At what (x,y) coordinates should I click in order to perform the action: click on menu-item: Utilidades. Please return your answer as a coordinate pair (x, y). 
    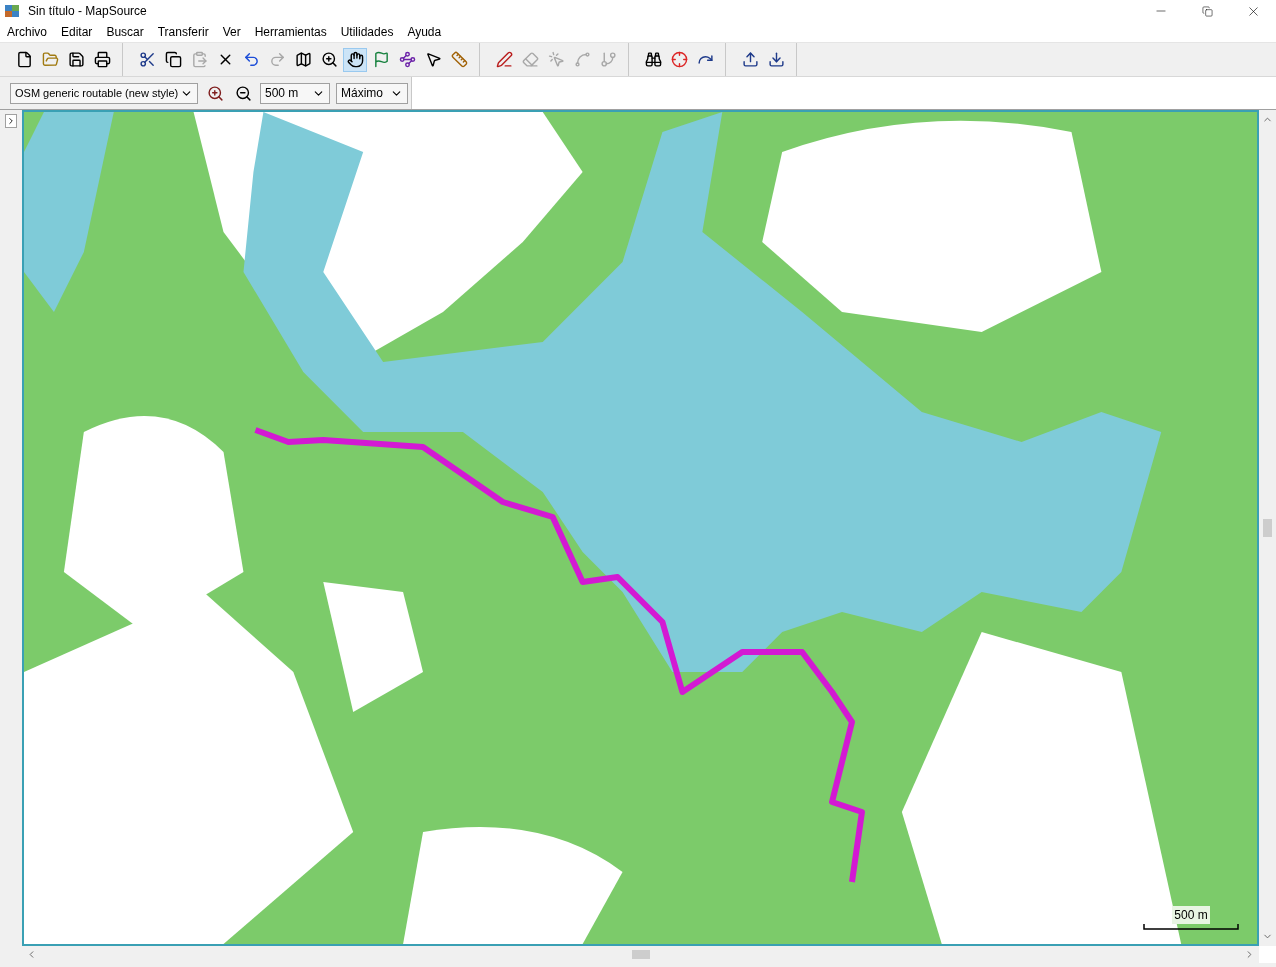
    Looking at the image, I should click on (367, 32).